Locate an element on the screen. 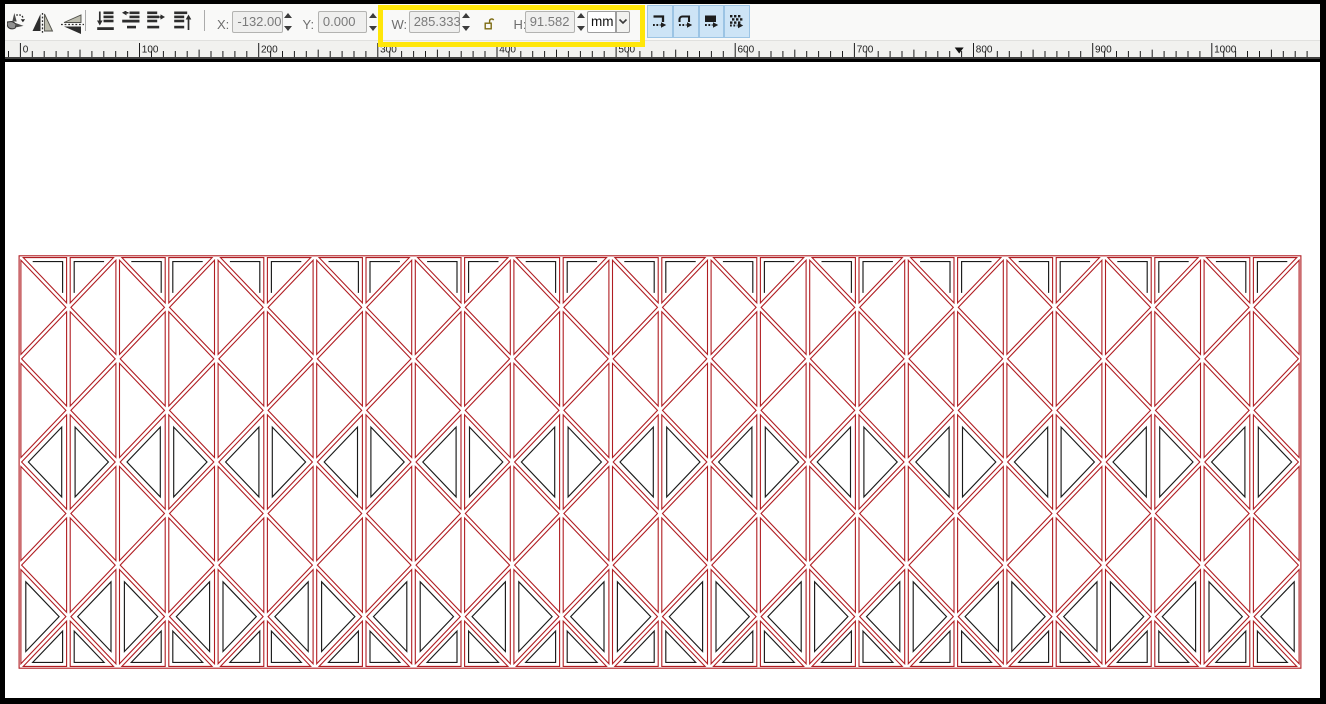  svg-text: 200 is located at coordinates (269, 49).